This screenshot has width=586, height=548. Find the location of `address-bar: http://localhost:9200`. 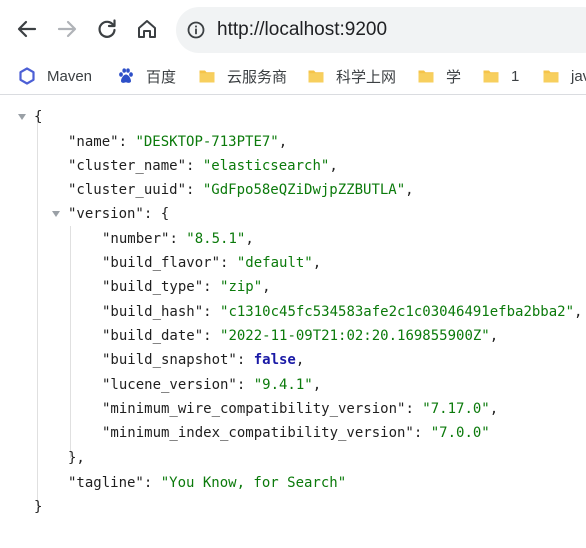

address-bar: http://localhost:9200 is located at coordinates (381, 30).